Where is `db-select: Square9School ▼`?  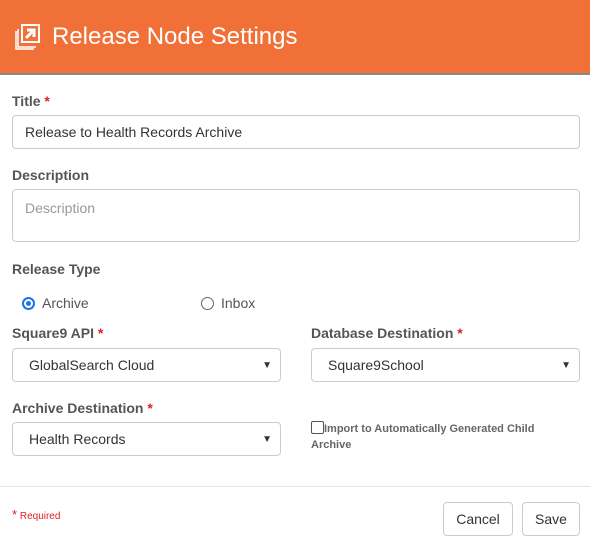
db-select: Square9School ▼ is located at coordinates (445, 365).